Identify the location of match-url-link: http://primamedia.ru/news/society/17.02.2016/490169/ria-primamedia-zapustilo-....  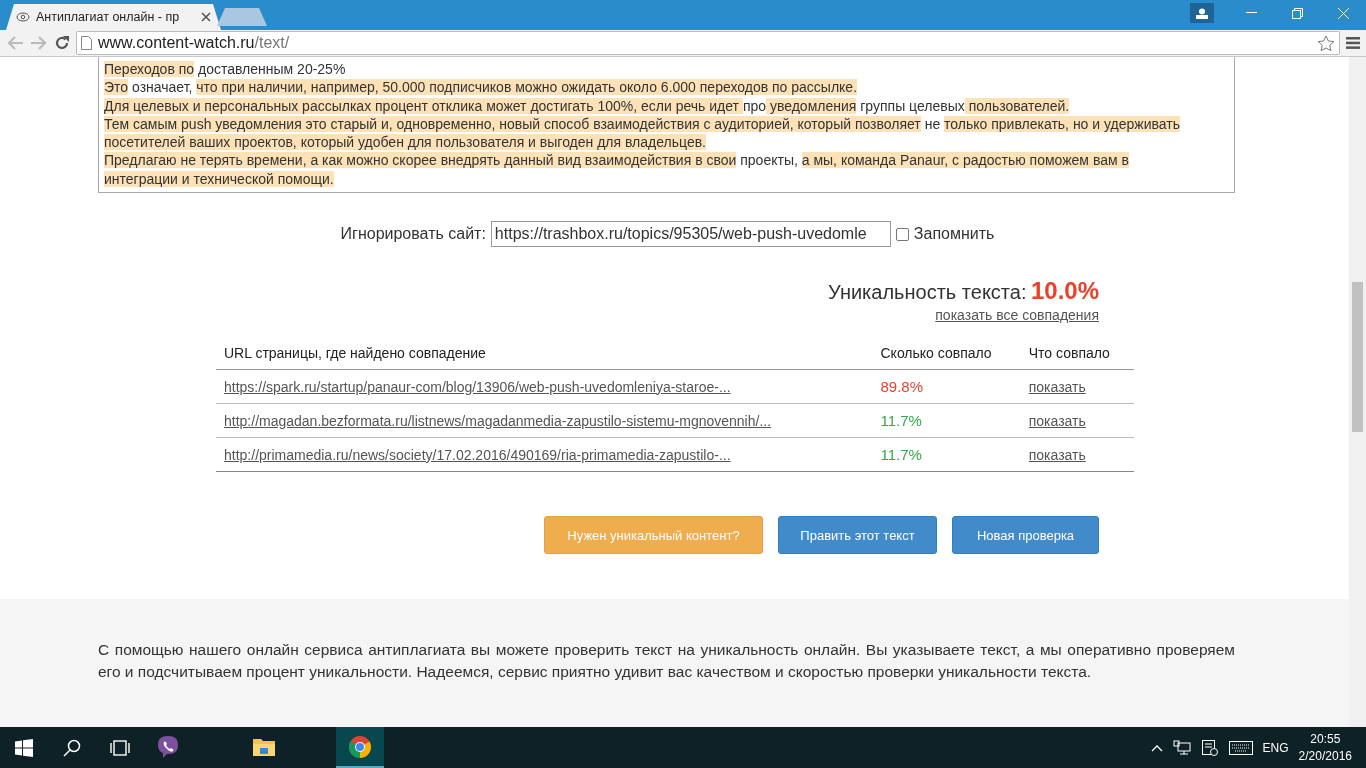
(477, 454).